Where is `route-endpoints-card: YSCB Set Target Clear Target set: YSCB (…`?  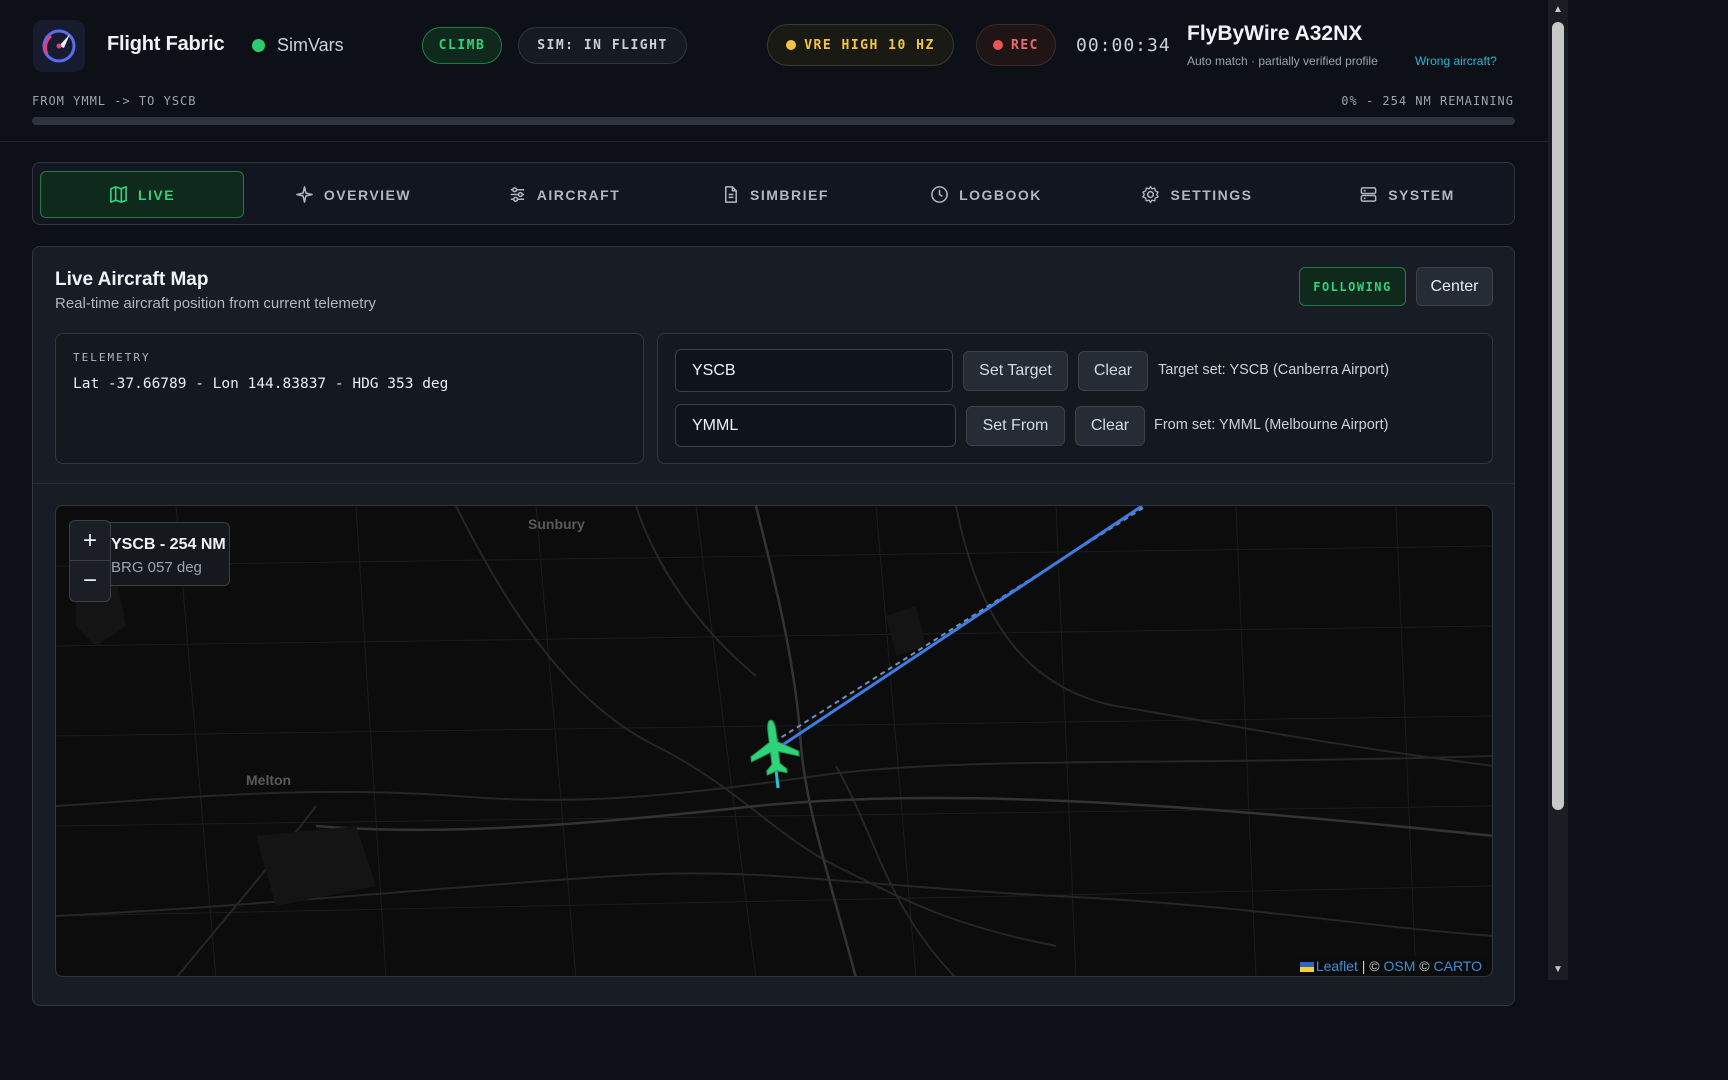
route-endpoints-card: YSCB Set Target Clear Target set: YSCB (… is located at coordinates (1075, 398).